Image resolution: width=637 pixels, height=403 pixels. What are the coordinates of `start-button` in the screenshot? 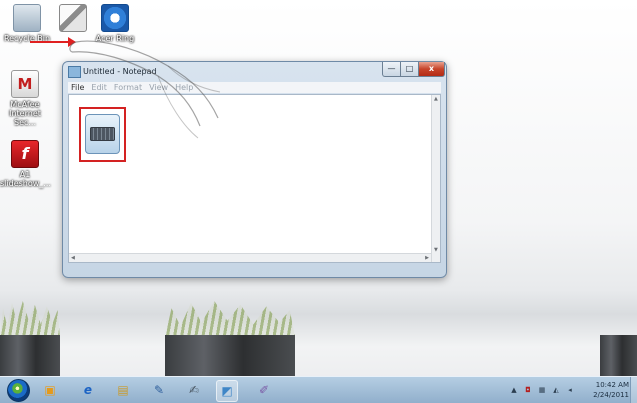 It's located at (18, 390).